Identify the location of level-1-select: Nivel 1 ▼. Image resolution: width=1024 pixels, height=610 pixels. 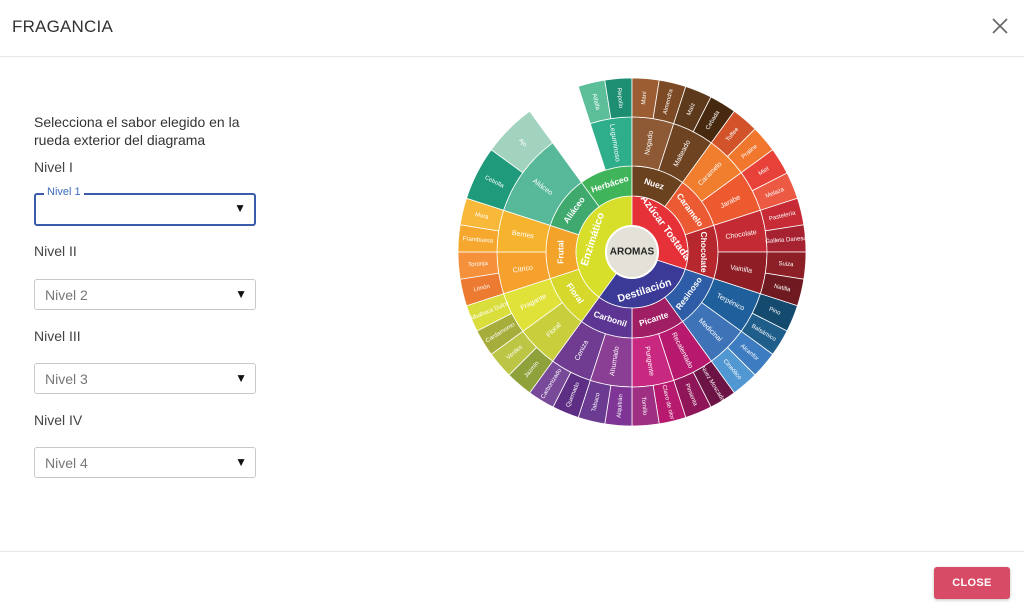
(145, 206).